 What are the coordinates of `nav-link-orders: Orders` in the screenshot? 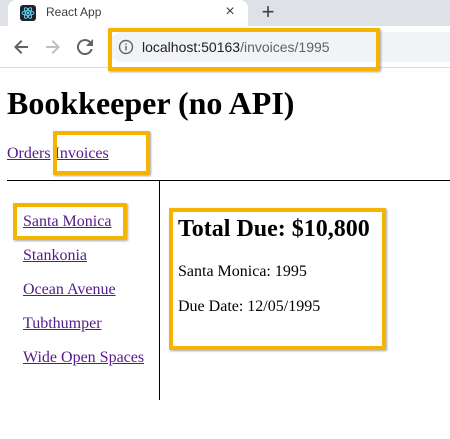 It's located at (29, 153).